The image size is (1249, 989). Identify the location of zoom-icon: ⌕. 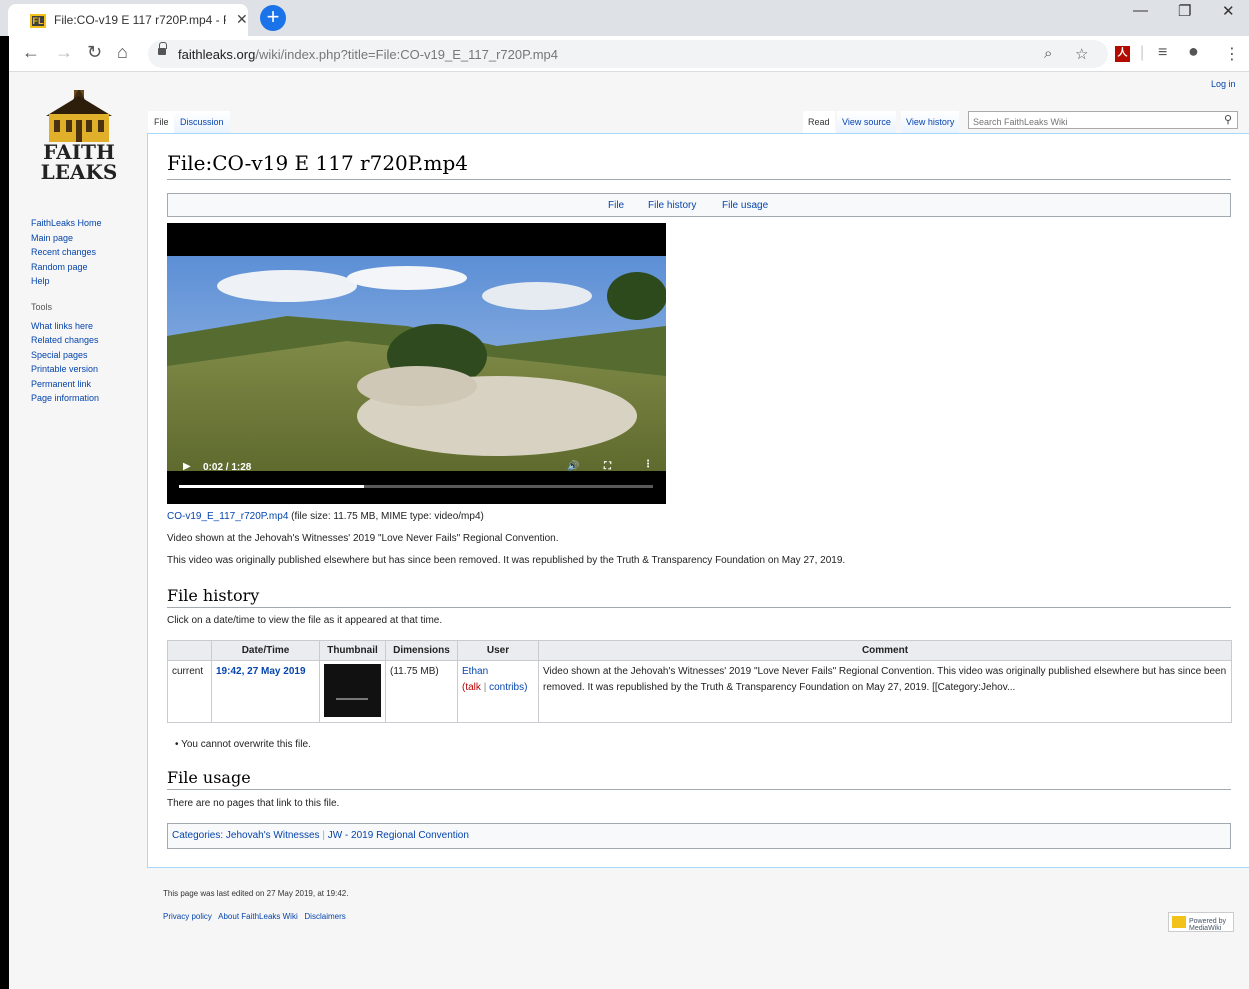
(1048, 53).